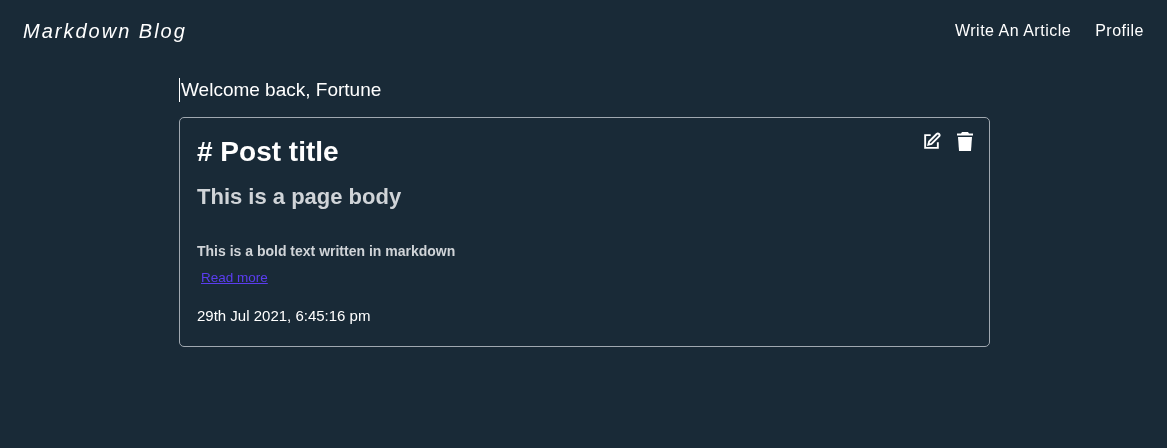 This screenshot has height=448, width=1167. What do you see at coordinates (268, 152) in the screenshot?
I see `post-title: # Post title` at bounding box center [268, 152].